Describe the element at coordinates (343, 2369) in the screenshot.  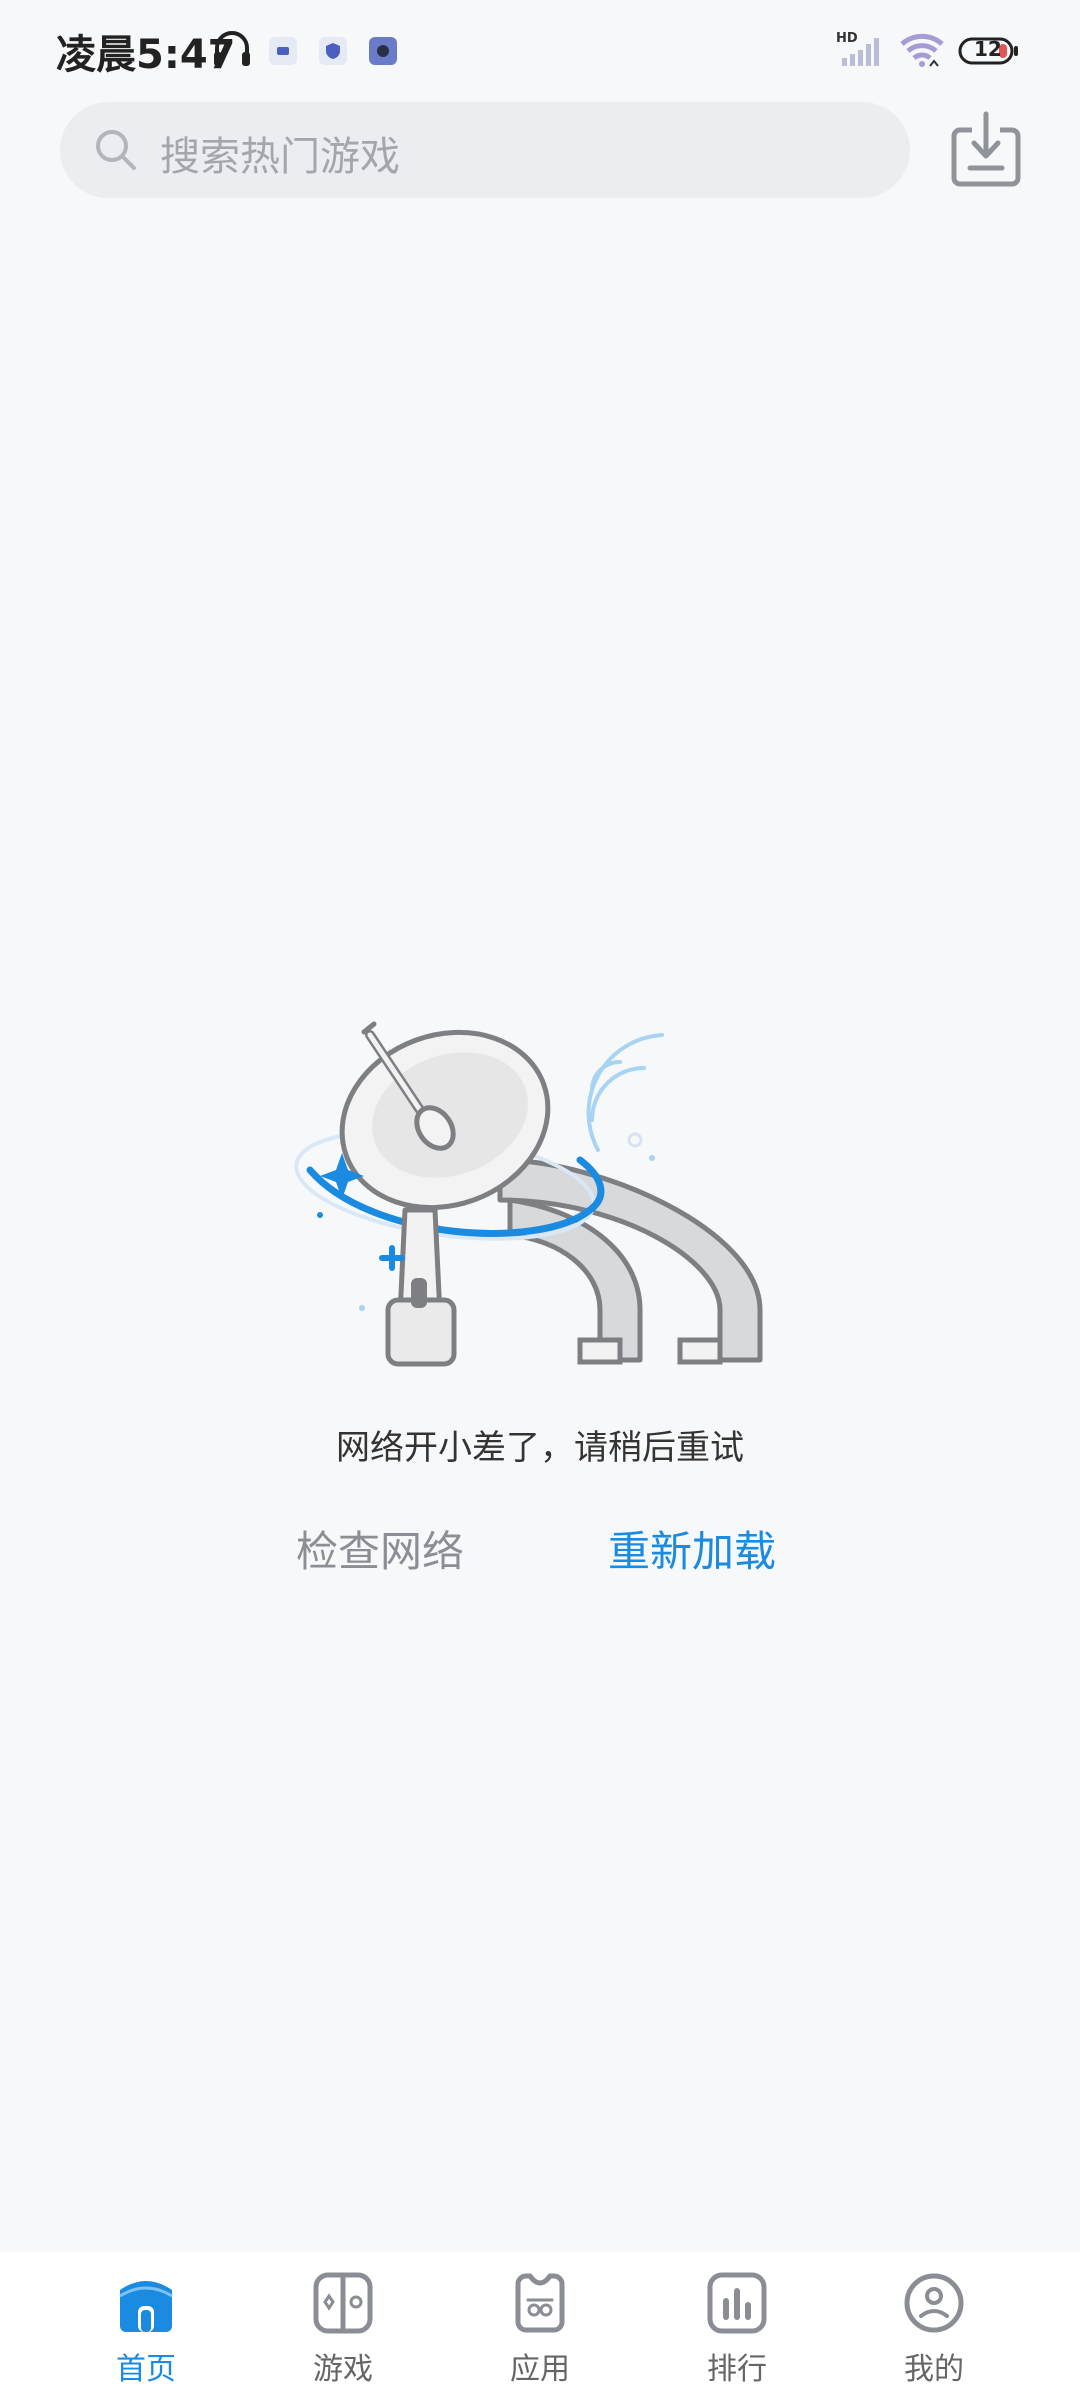
I see `nav-label-games: 游戏` at that location.